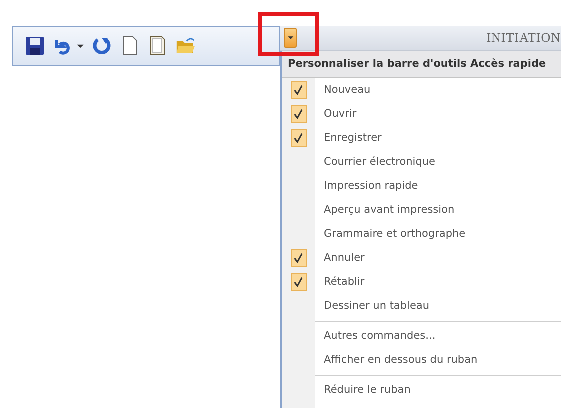 The height and width of the screenshot is (408, 561). I want to click on menu-item: Rétablir, so click(421, 282).